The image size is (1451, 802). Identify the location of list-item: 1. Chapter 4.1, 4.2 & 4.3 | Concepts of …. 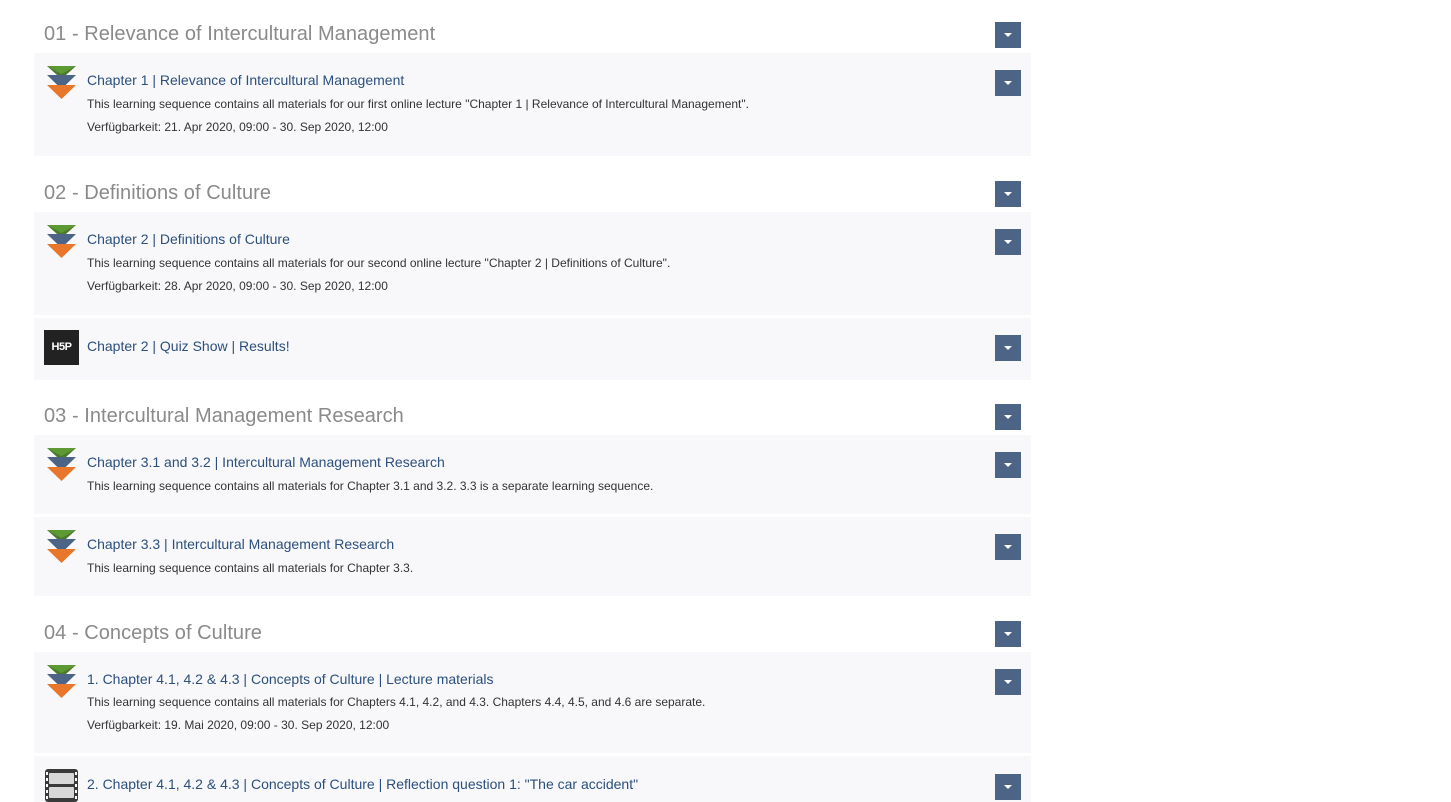
(532, 704).